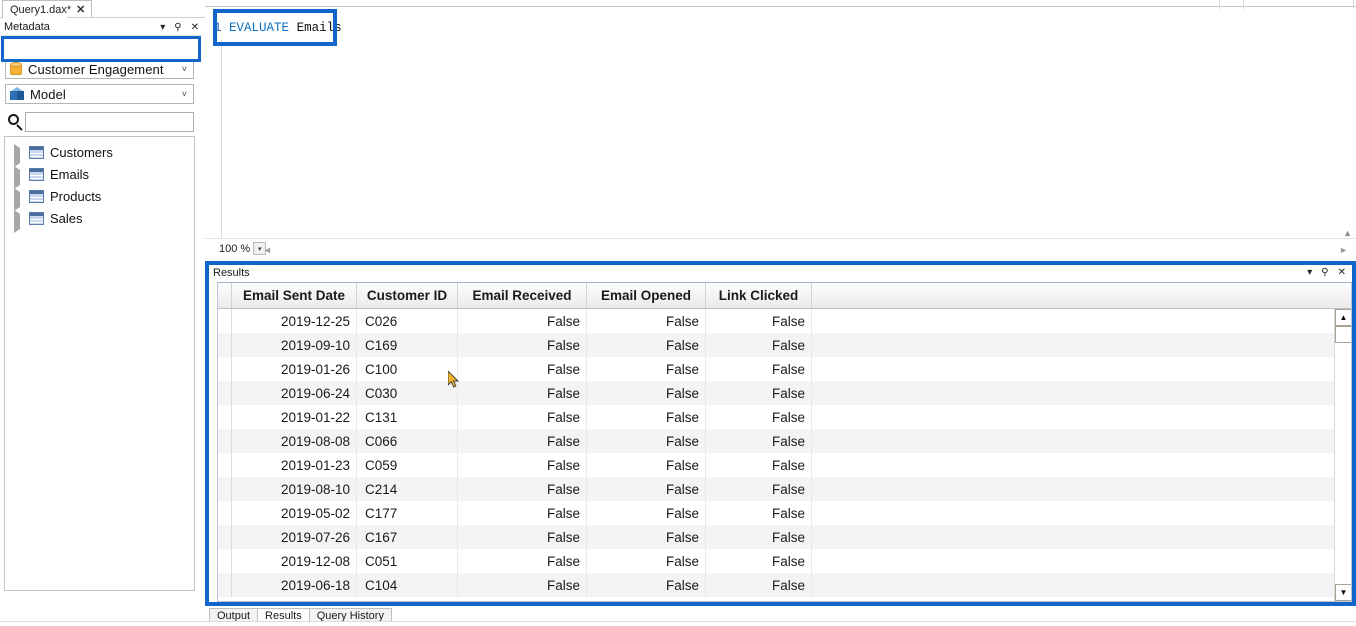  What do you see at coordinates (1343, 317) in the screenshot?
I see `scroll-up-button: ▲` at bounding box center [1343, 317].